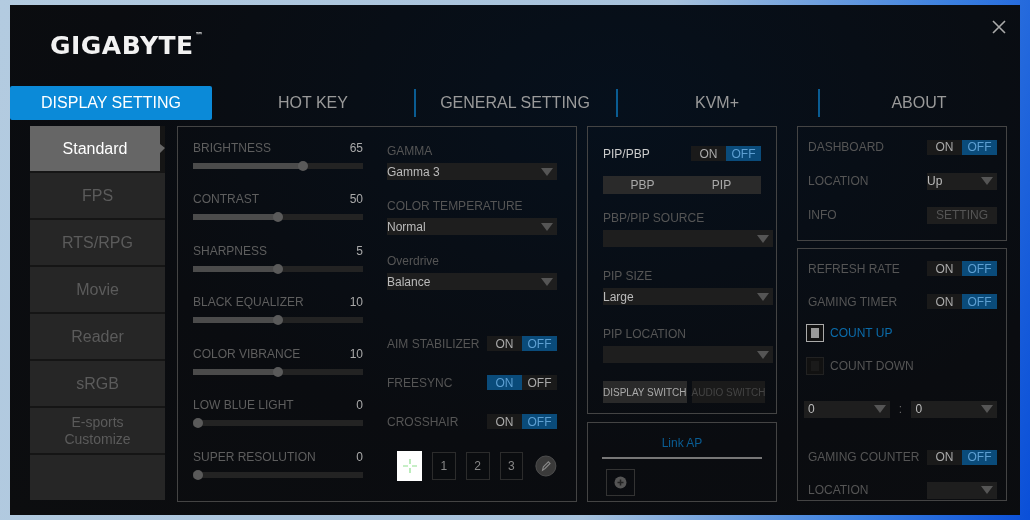 The width and height of the screenshot is (1030, 520). I want to click on switch-label: AIM STABILIZER, so click(433, 343).